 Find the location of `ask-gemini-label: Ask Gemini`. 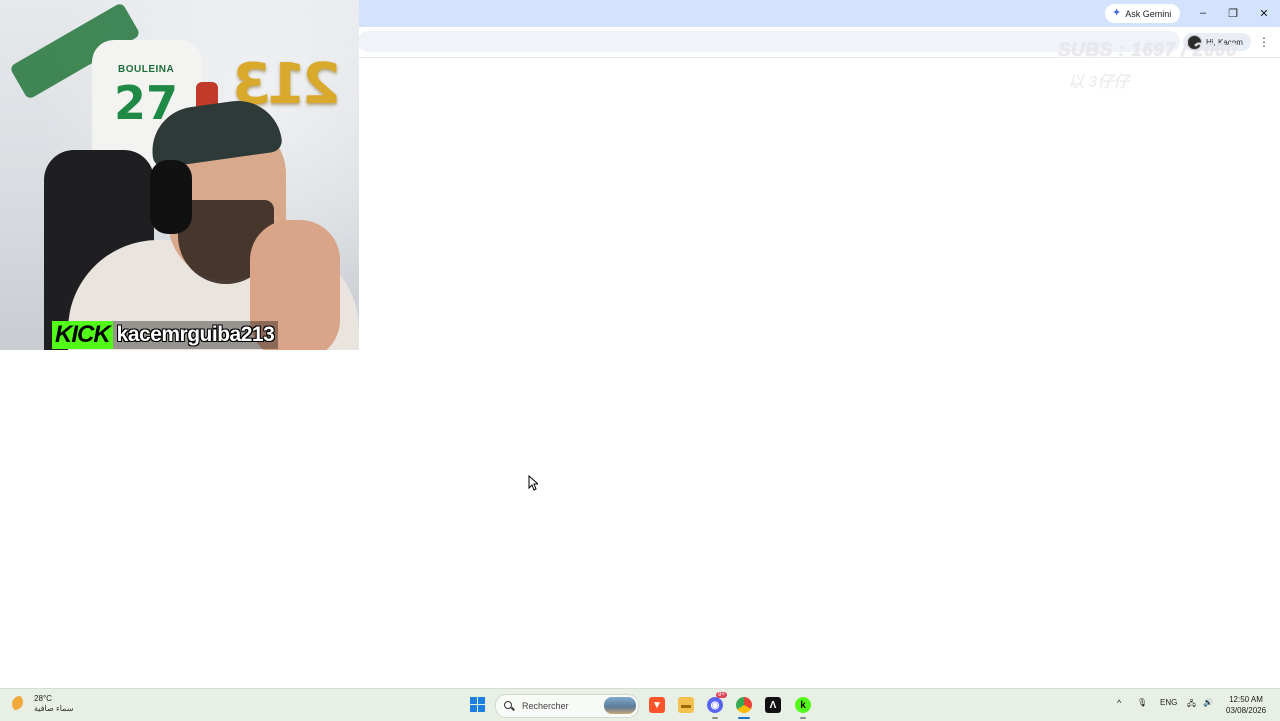

ask-gemini-label: Ask Gemini is located at coordinates (1148, 13).